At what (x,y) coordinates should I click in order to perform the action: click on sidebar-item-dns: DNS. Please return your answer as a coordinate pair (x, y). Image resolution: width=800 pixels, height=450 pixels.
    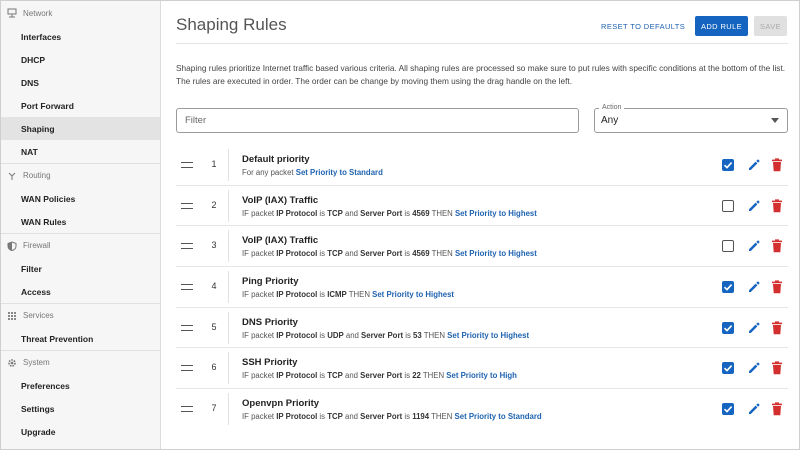
    Looking at the image, I should click on (80, 82).